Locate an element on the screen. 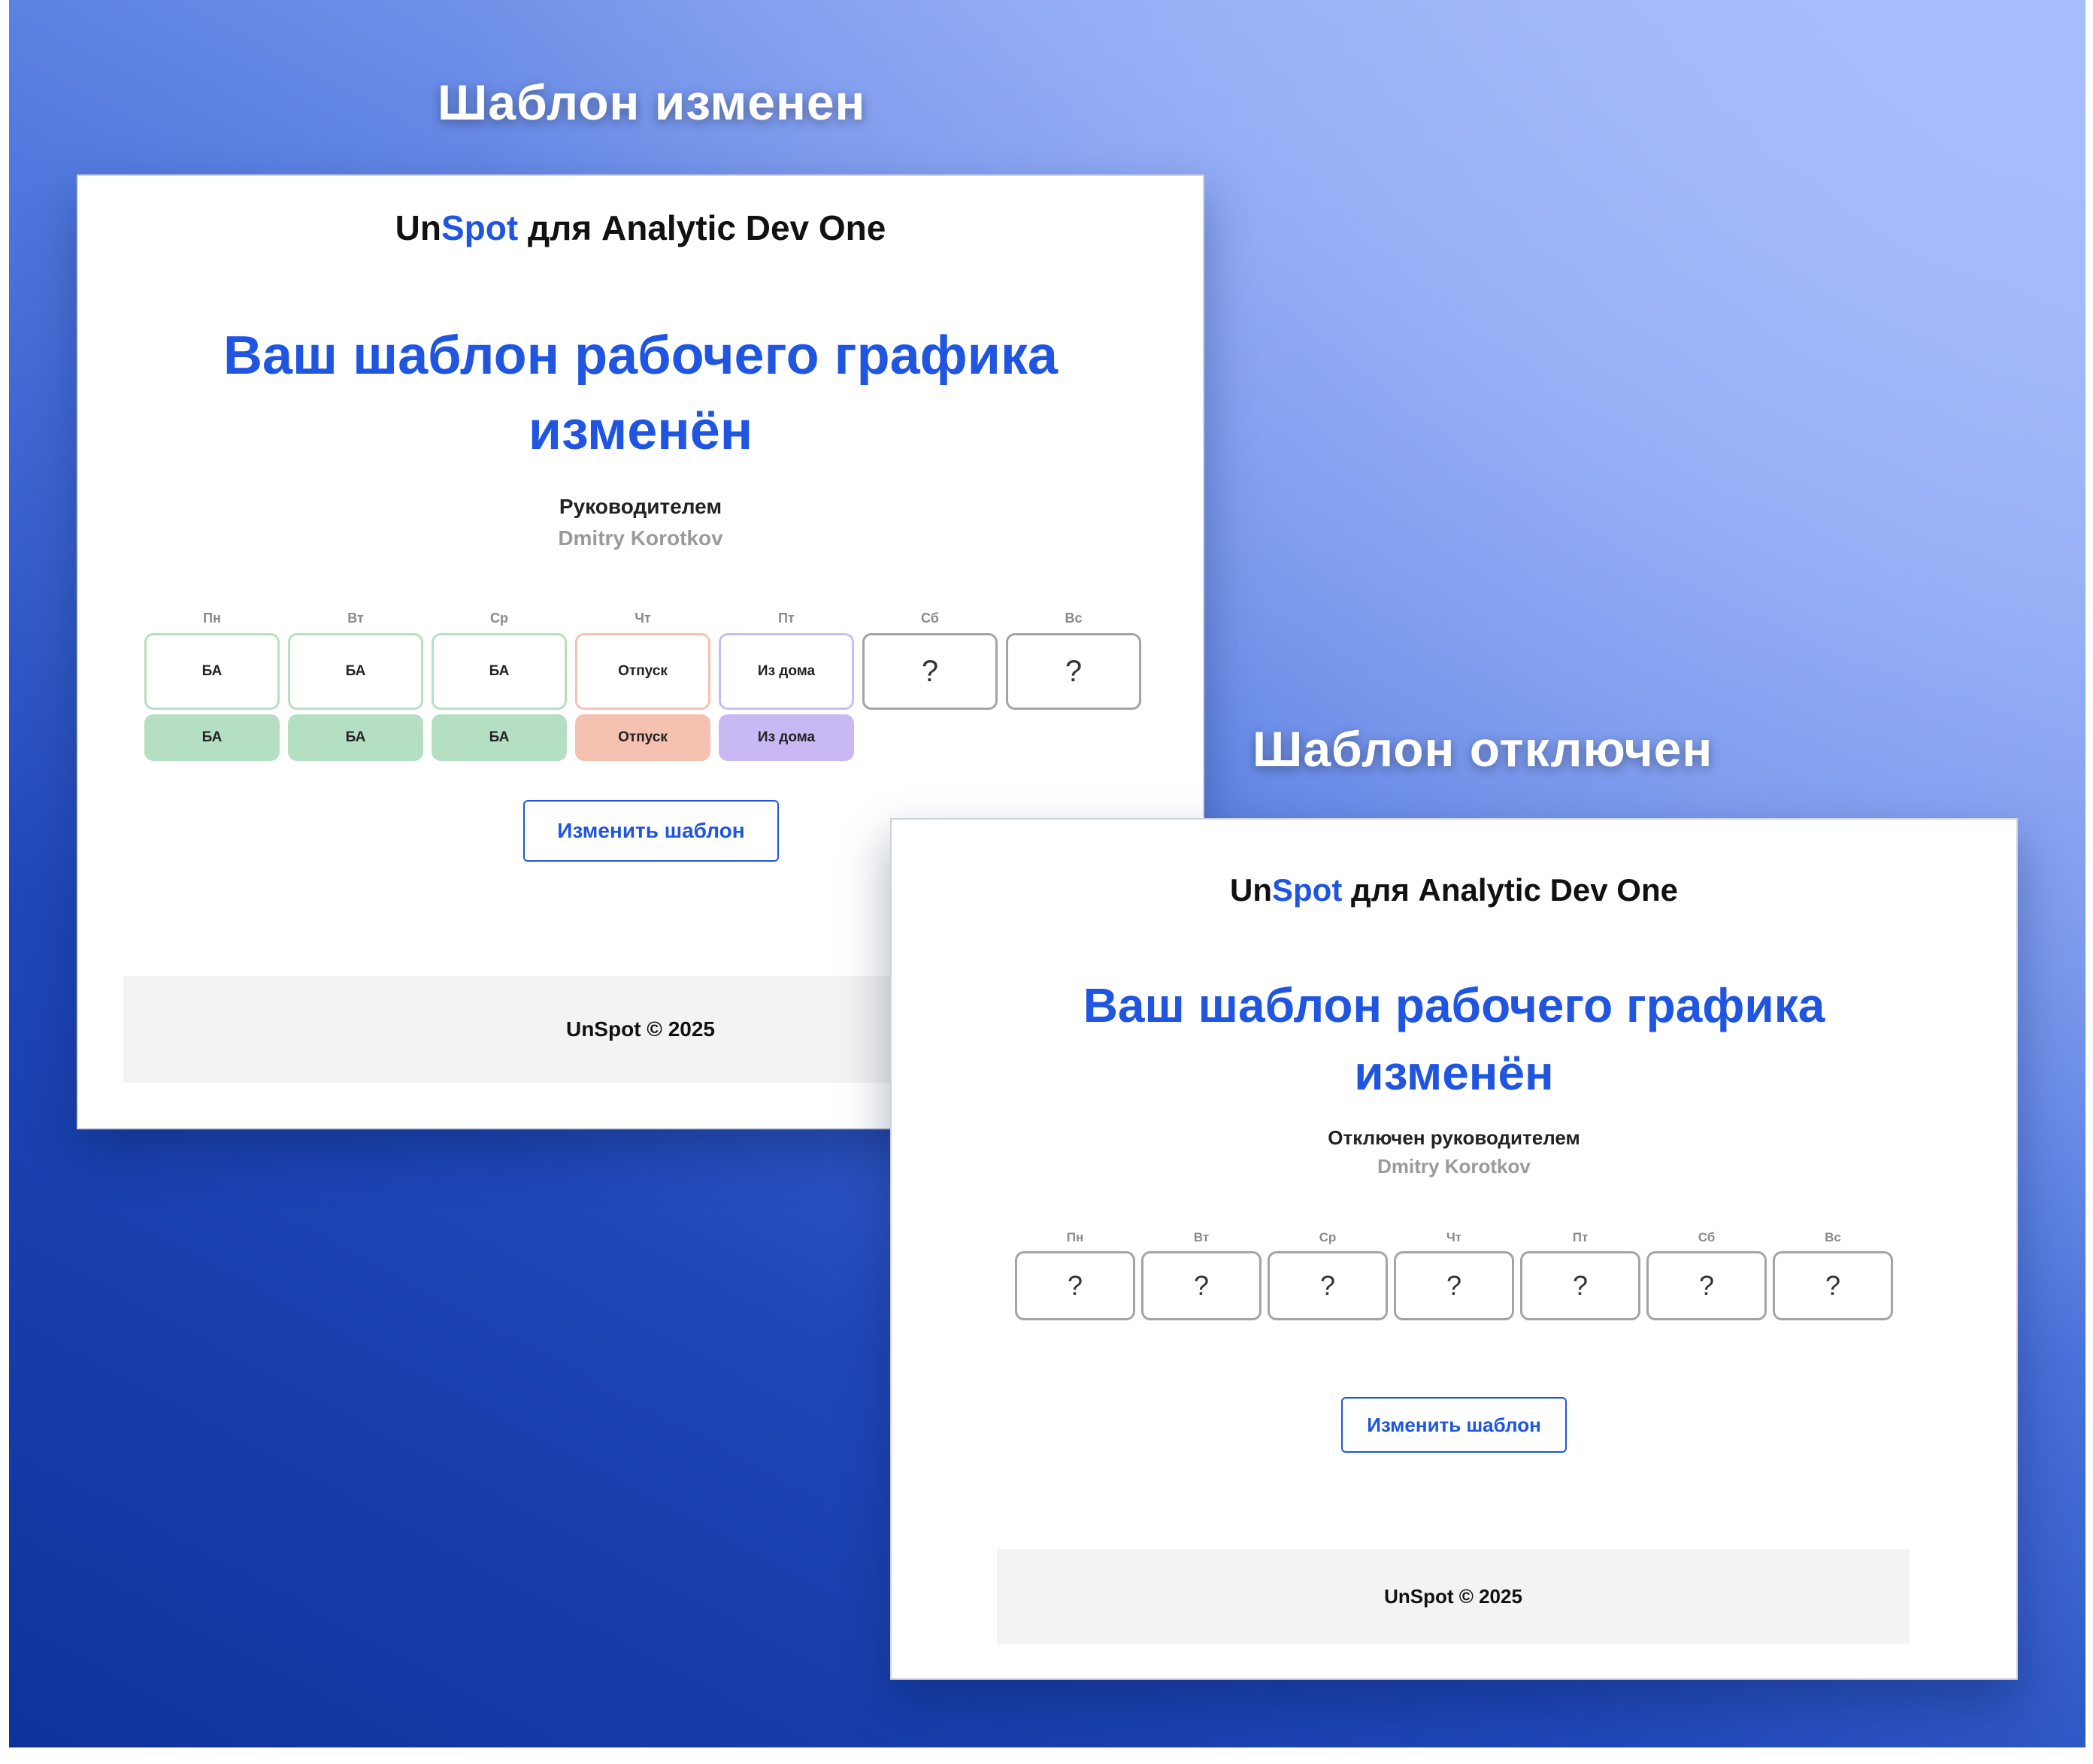 The height and width of the screenshot is (1764, 2093). changed-by-label: Руководителем is located at coordinates (640, 506).